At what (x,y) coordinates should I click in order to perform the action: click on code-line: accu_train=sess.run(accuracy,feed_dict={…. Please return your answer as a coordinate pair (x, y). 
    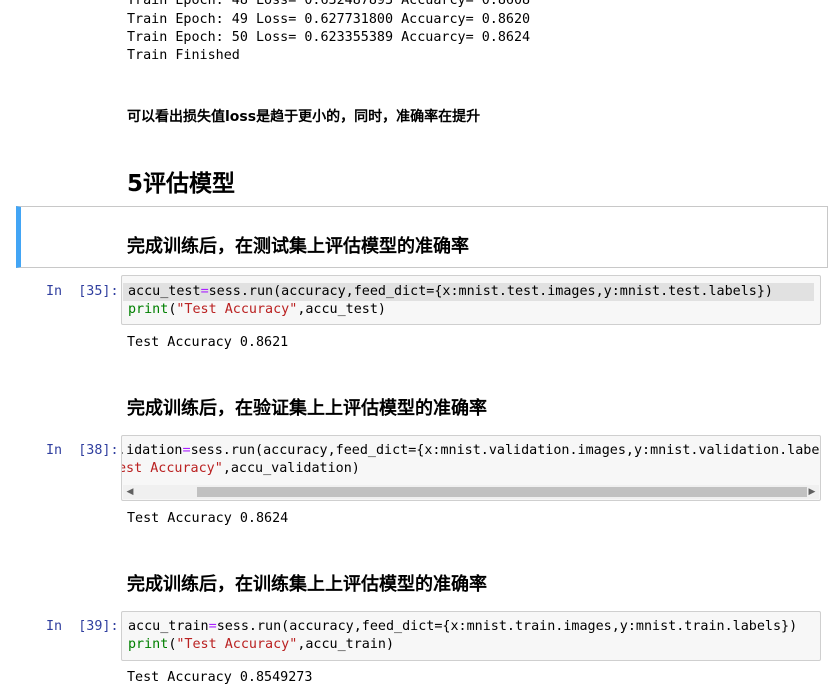
    Looking at the image, I should click on (463, 626).